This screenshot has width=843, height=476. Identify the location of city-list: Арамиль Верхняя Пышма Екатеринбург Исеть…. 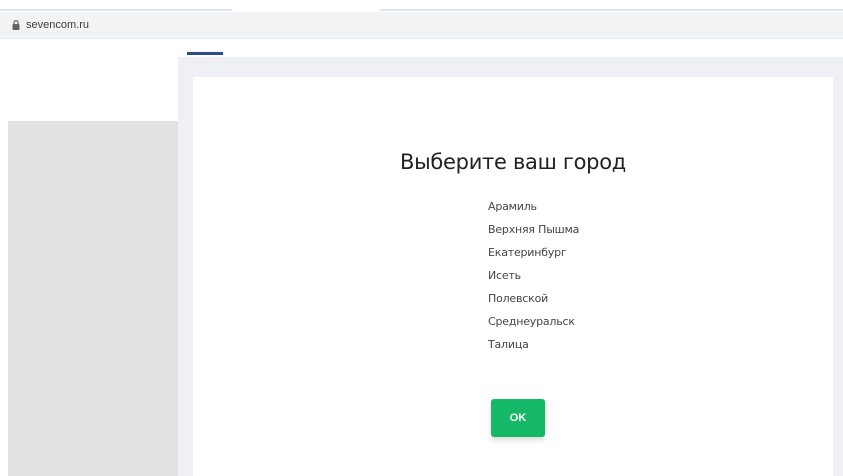
(533, 280).